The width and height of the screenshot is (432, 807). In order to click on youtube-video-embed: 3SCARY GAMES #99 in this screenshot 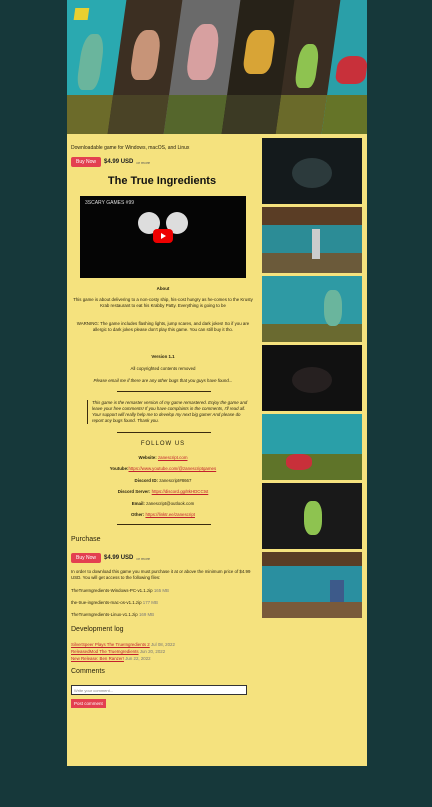, I will do `click(163, 237)`.